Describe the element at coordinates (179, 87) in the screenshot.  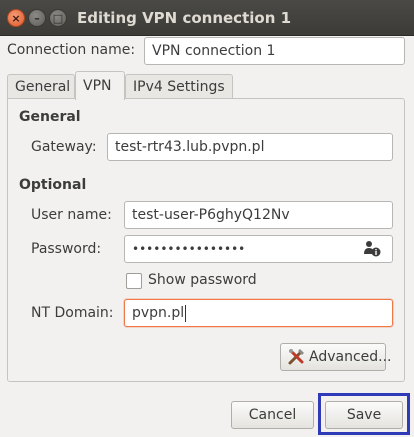
I see `tab-ipv4-settings: IPv4 Settings` at that location.